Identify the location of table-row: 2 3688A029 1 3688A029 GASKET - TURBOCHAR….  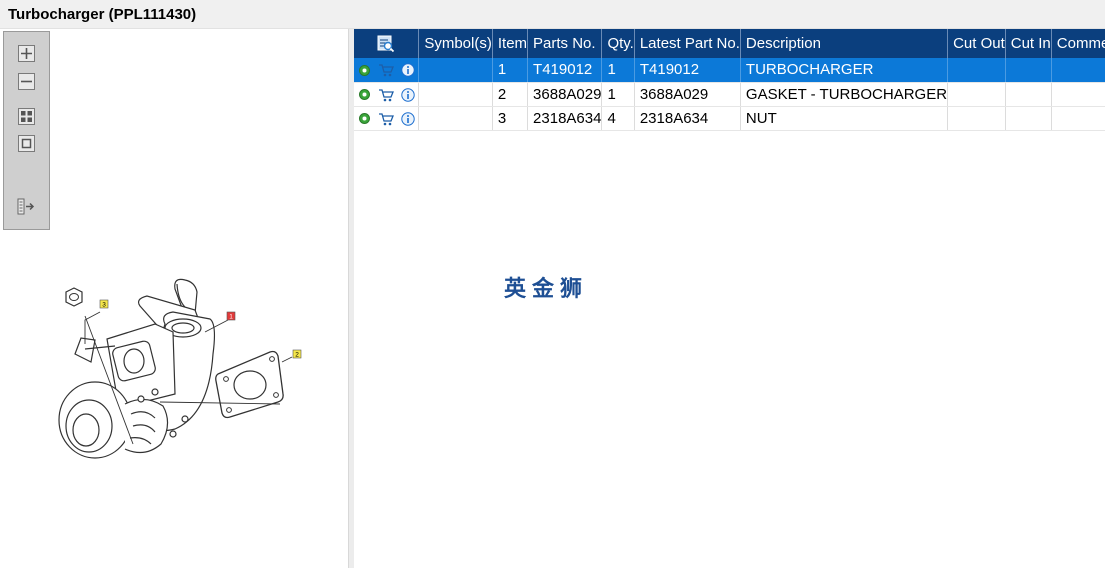
(729, 94).